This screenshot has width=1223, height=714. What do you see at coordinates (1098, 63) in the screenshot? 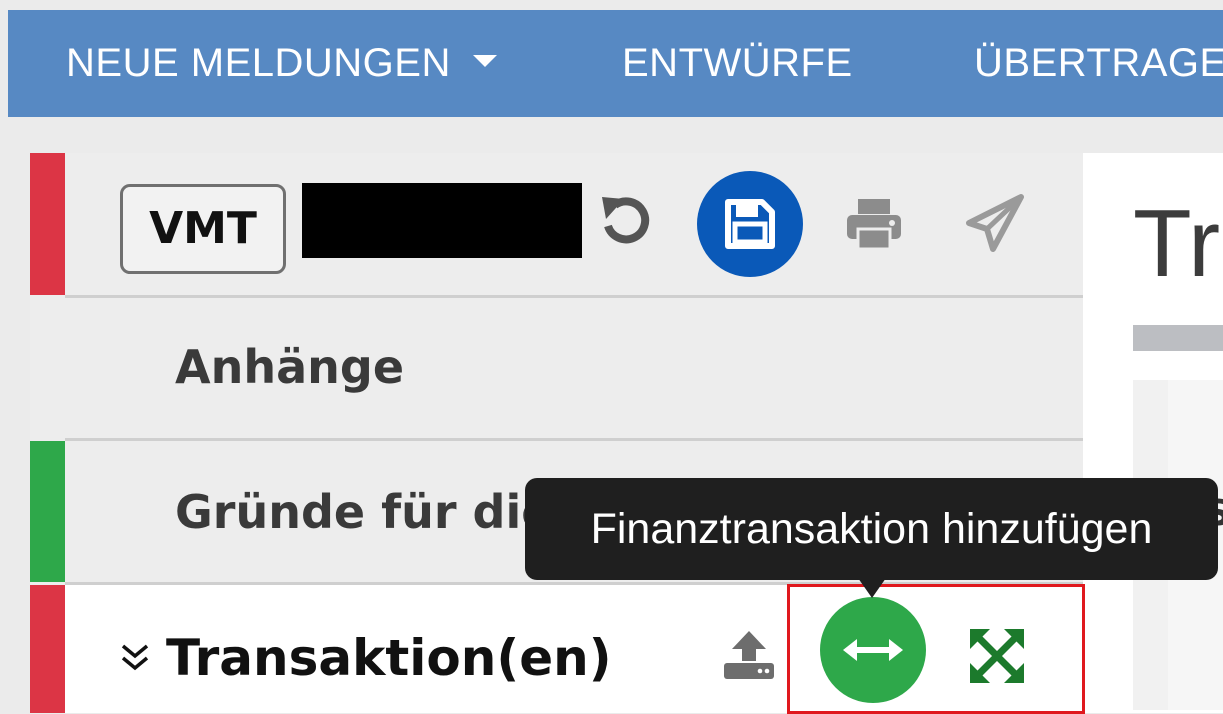
I see `nav-uebertragen: ÜBERTRAGE` at bounding box center [1098, 63].